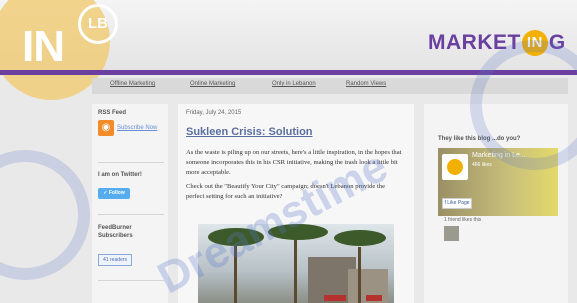  I want to click on brand-title-part2: G, so click(557, 42).